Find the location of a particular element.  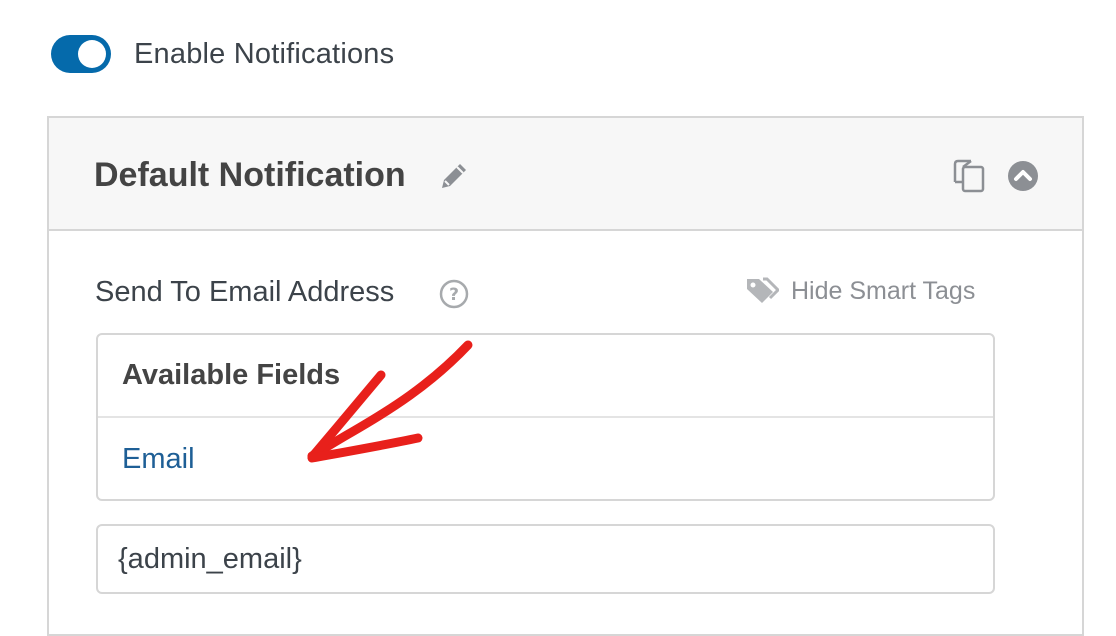

tag-icon is located at coordinates (763, 290).